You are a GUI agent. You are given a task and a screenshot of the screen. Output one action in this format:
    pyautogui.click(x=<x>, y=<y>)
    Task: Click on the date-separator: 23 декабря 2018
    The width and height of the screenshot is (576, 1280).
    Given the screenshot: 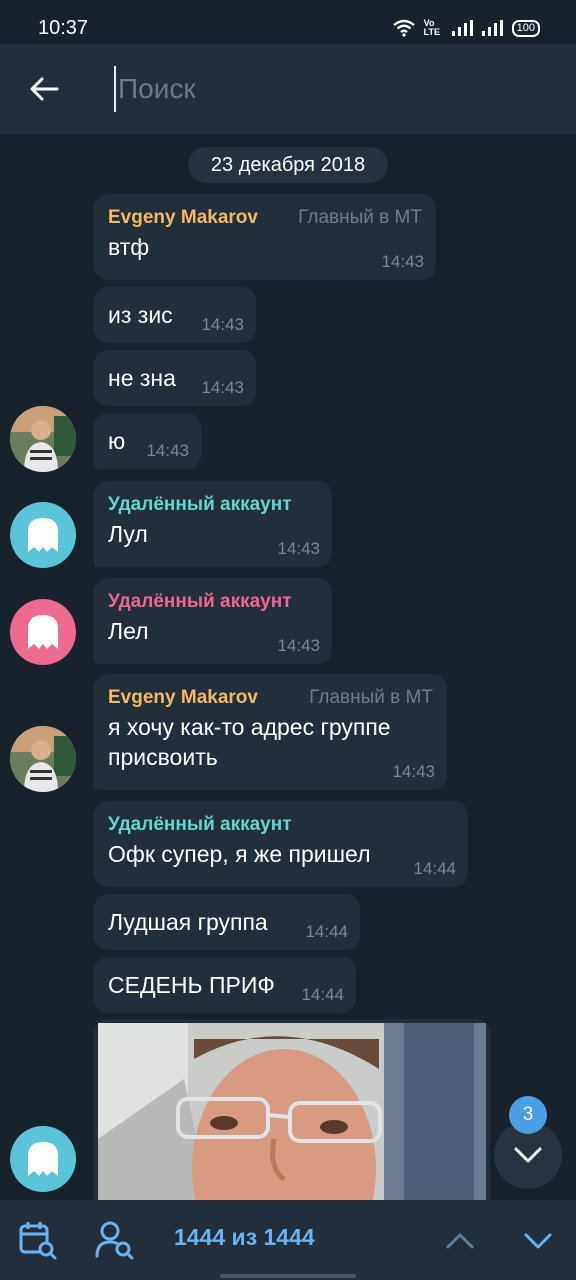 What is the action you would take?
    pyautogui.click(x=288, y=165)
    